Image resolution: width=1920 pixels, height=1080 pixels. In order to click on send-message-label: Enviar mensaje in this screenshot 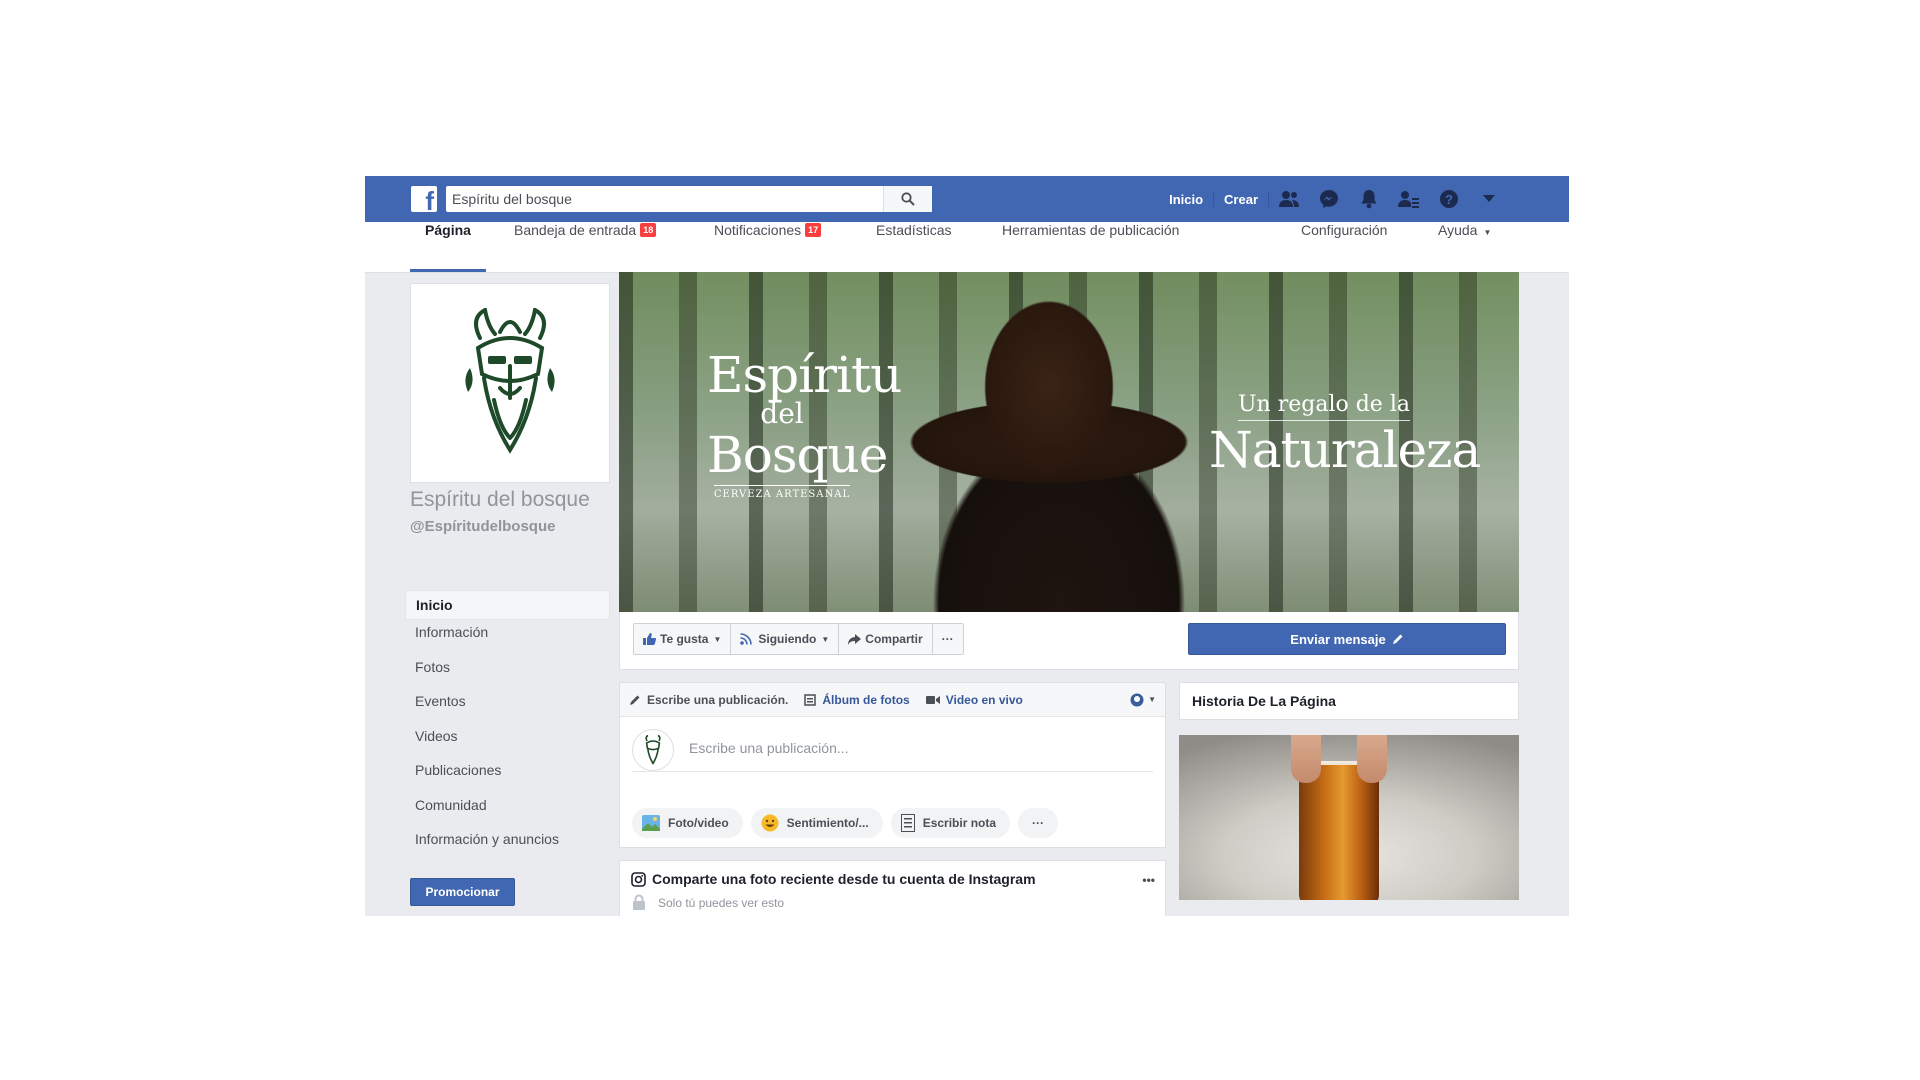, I will do `click(1338, 639)`.